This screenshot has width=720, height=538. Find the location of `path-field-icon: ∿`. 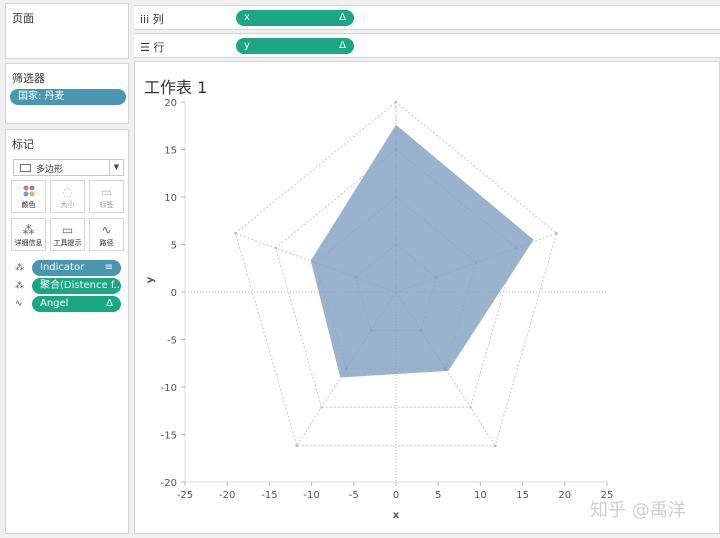

path-field-icon: ∿ is located at coordinates (19, 304).